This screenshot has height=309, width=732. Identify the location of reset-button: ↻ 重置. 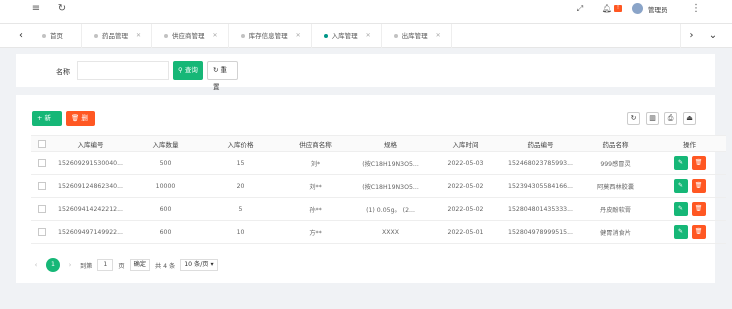
(222, 76).